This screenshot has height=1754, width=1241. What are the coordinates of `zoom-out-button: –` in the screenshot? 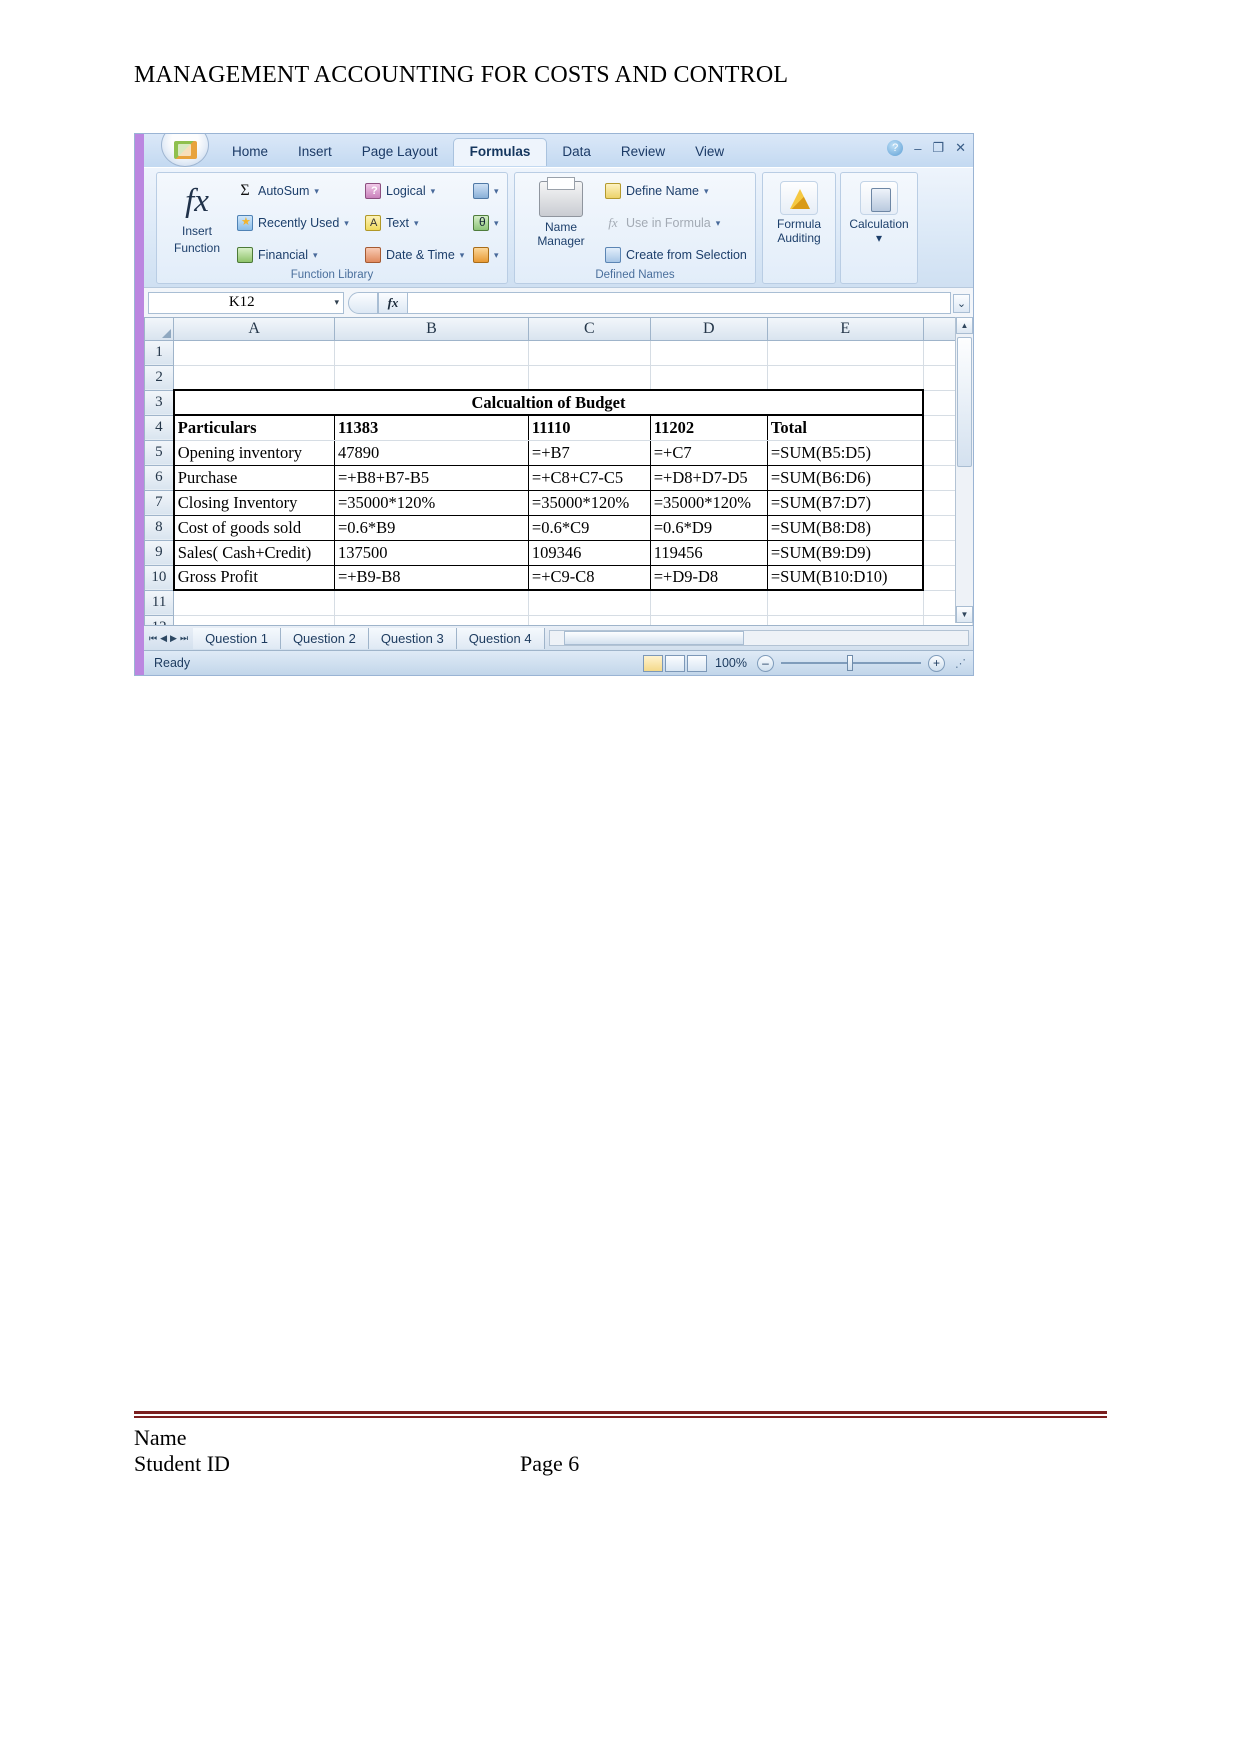 It's located at (765, 663).